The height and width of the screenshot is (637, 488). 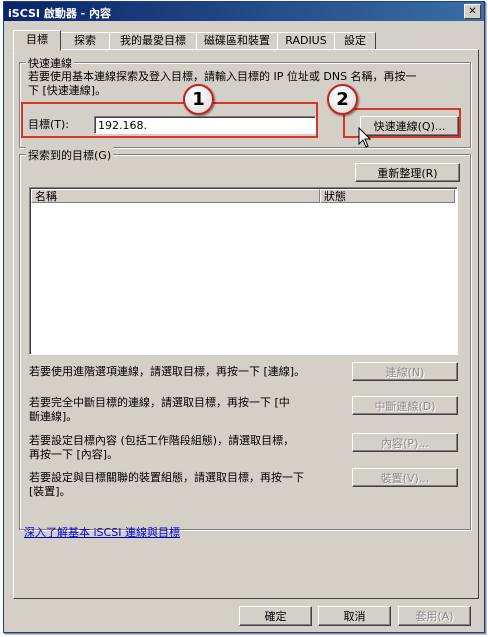 I want to click on apply-button: 套用(A), so click(x=434, y=616).